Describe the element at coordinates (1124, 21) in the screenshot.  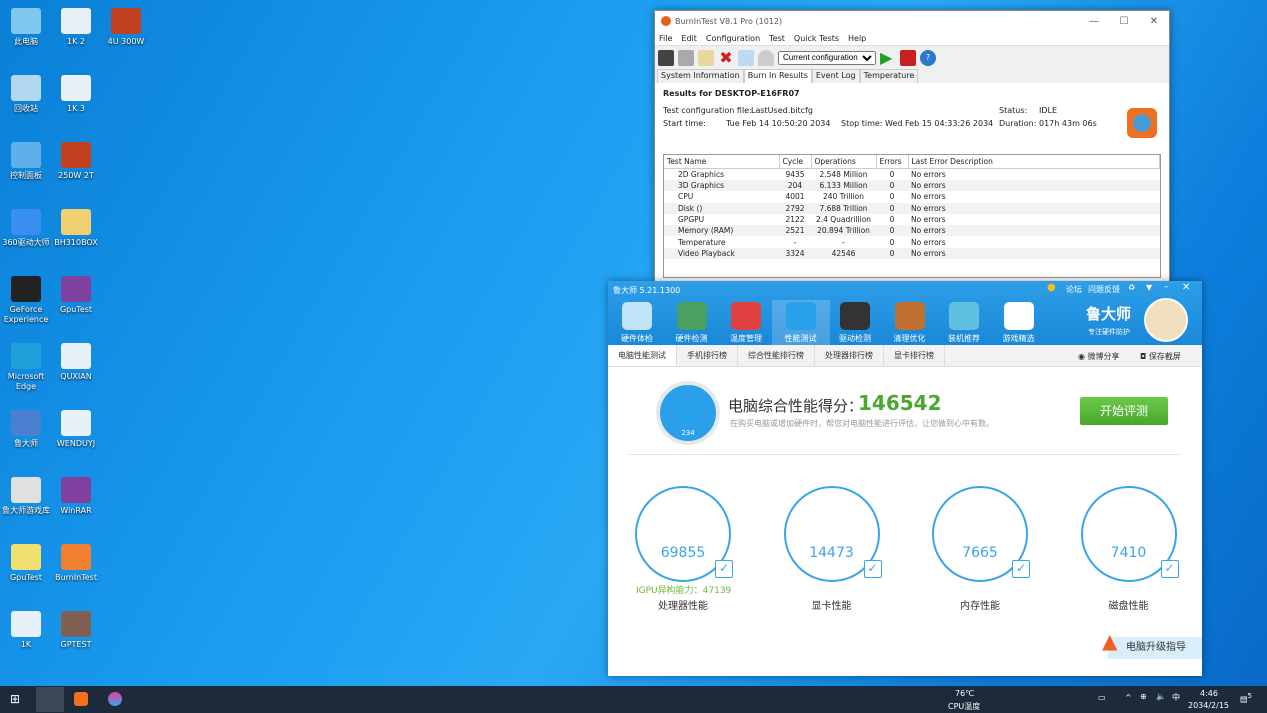
I see `maximize-button: ☐` at that location.